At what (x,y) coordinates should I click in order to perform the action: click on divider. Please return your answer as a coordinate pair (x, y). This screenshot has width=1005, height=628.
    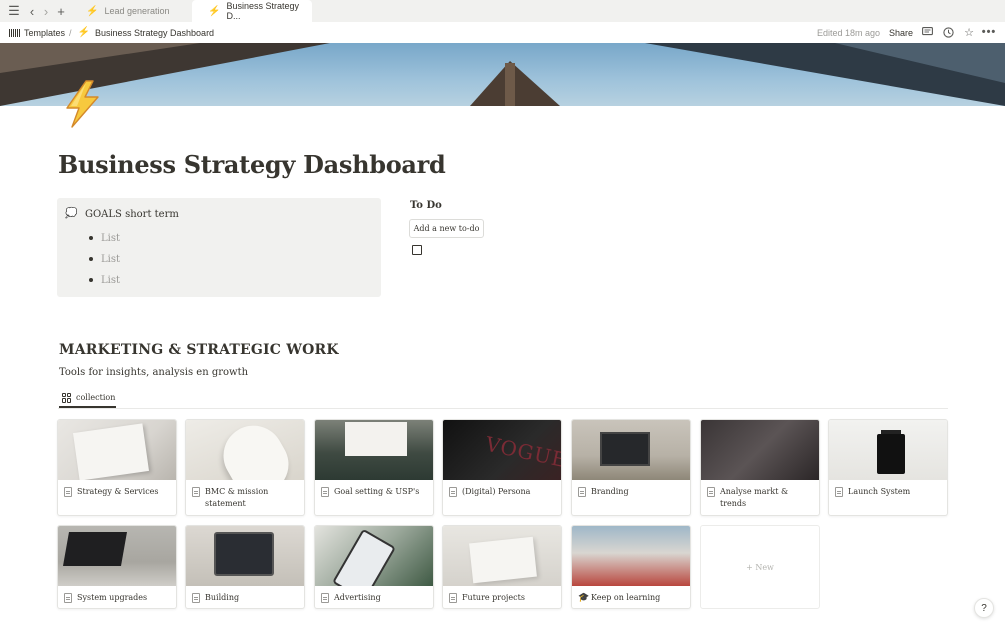
    Looking at the image, I should click on (503, 408).